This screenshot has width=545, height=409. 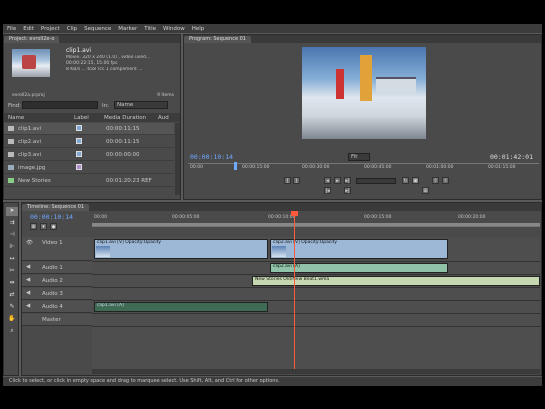 I want to click on rolling-edit-tool-icon: ⊩, so click(x=12, y=247).